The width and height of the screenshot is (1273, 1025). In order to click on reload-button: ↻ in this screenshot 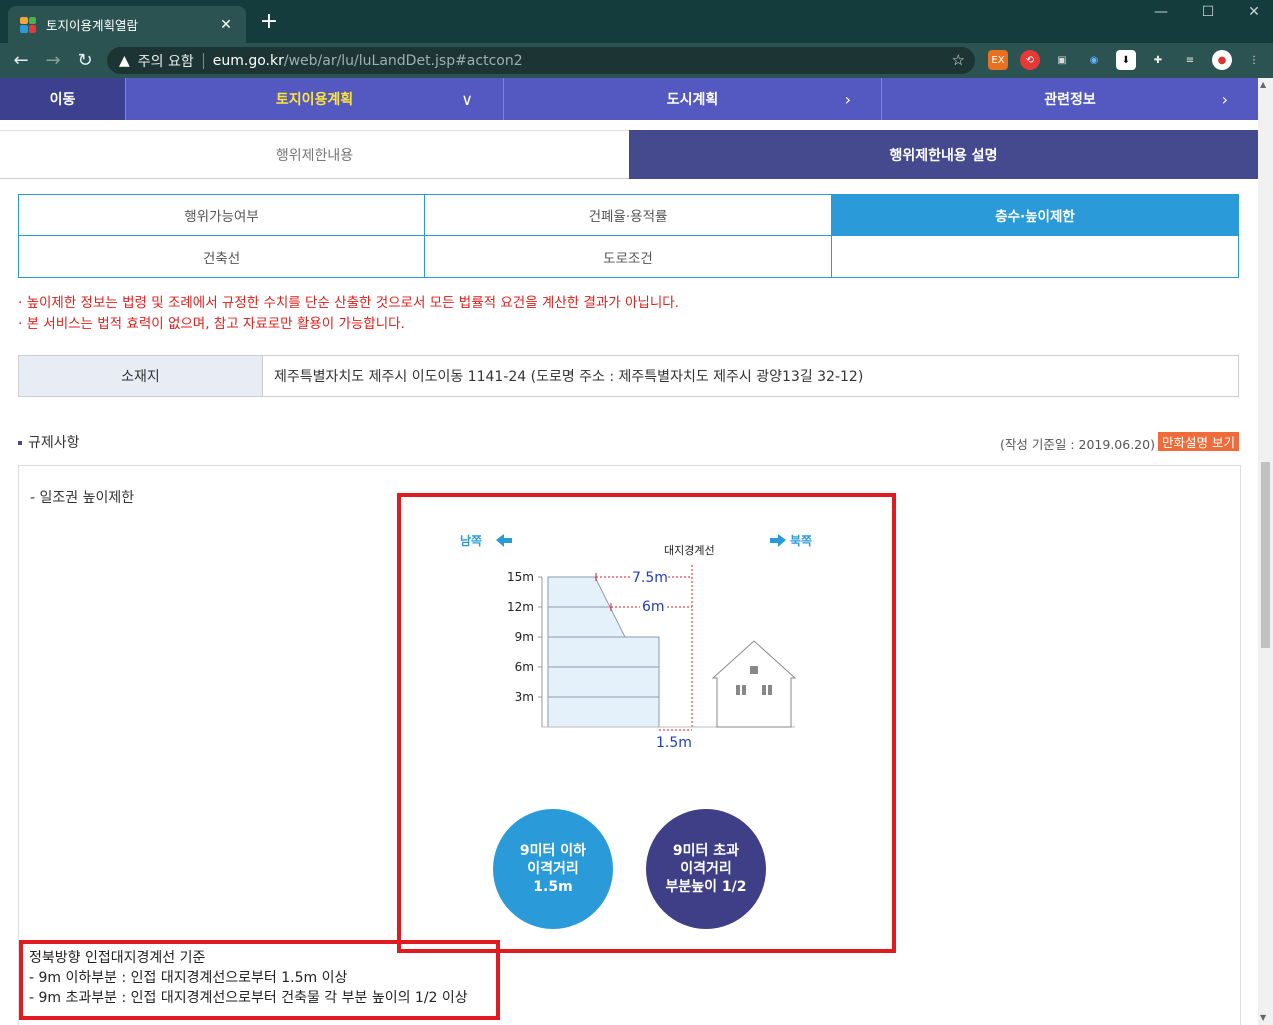, I will do `click(85, 60)`.